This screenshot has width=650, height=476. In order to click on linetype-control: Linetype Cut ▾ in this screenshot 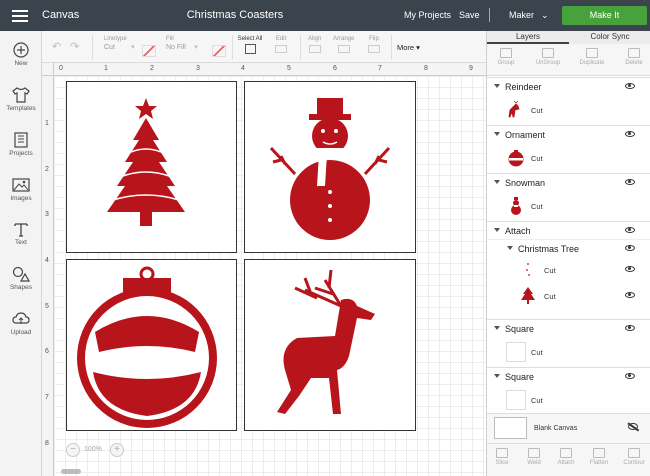, I will do `click(119, 43)`.